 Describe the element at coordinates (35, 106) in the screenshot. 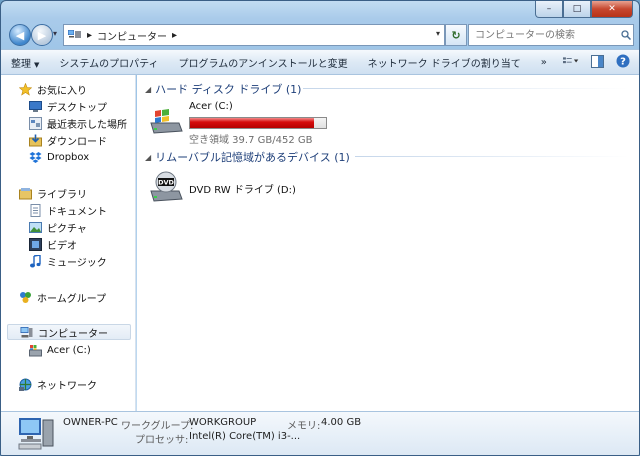

I see `desktop-icon` at that location.